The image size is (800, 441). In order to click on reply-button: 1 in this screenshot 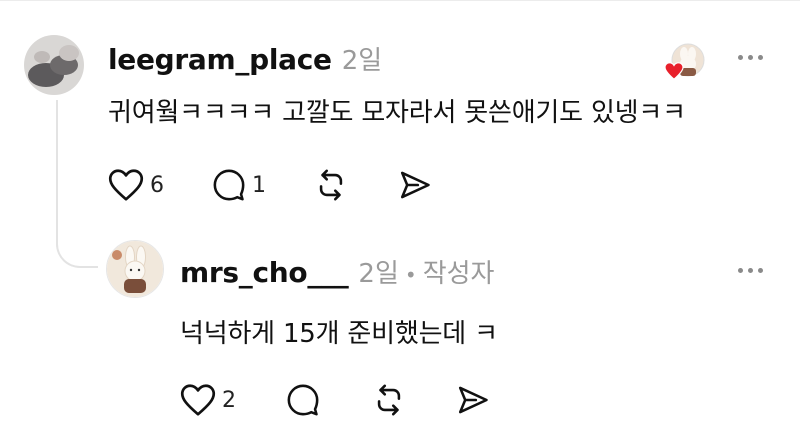, I will do `click(239, 185)`.